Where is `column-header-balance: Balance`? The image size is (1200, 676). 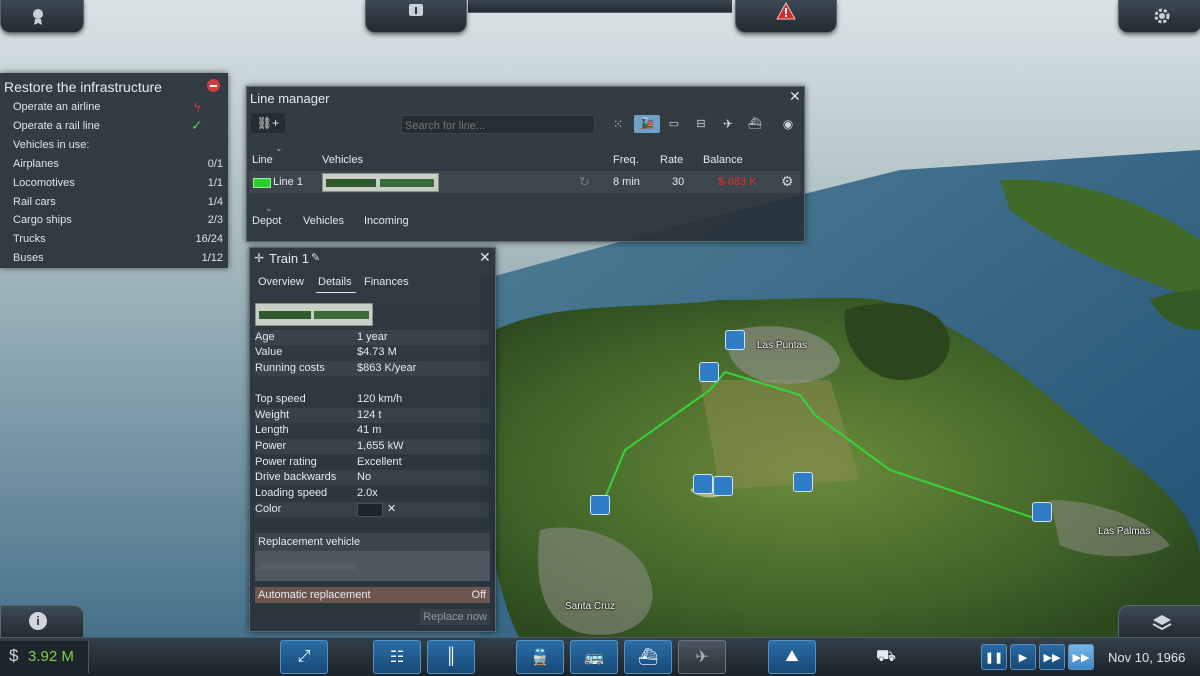
column-header-balance: Balance is located at coordinates (723, 160).